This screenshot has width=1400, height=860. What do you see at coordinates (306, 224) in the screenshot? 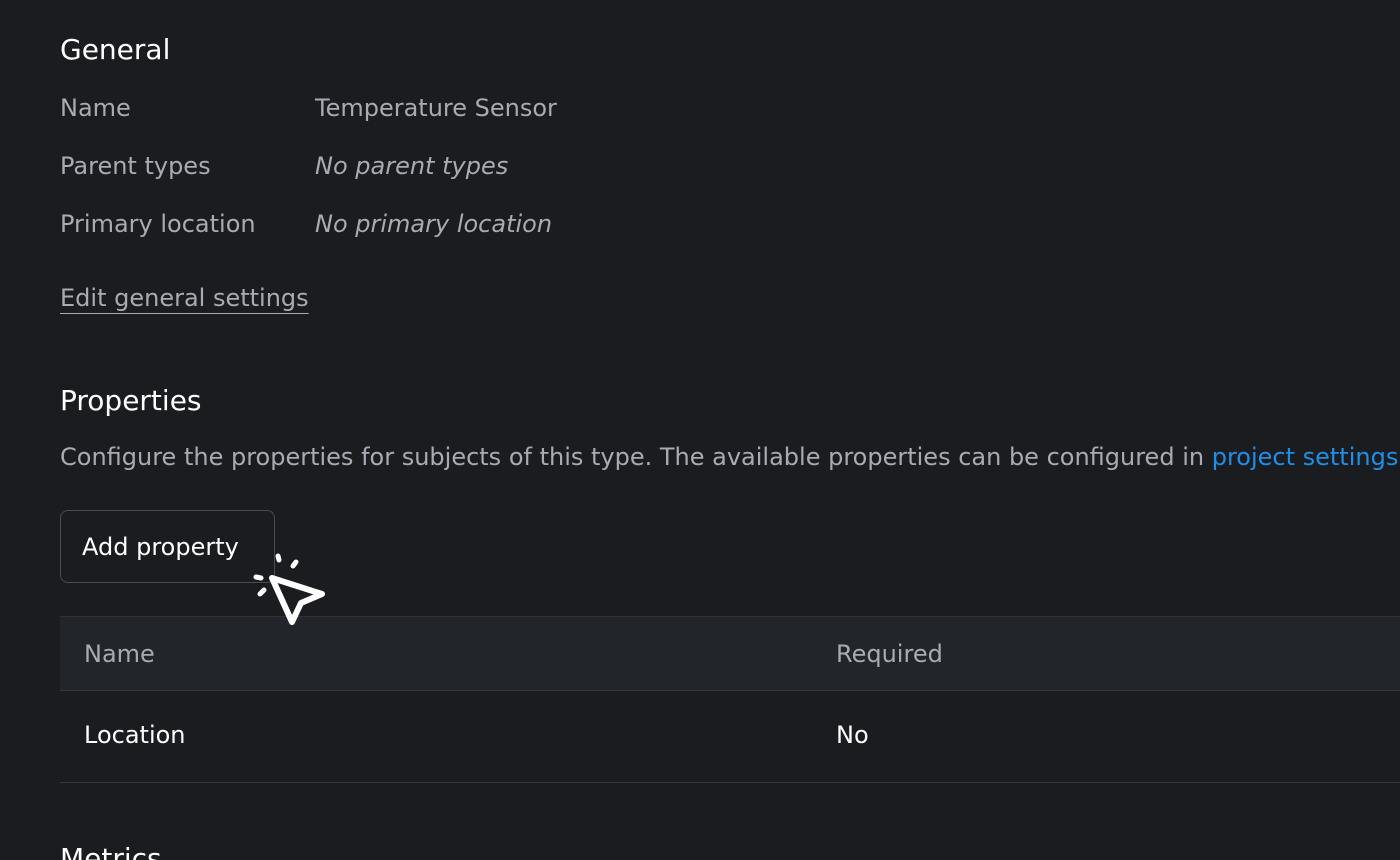
I see `general-field-primary-location: Primary location No primary location` at bounding box center [306, 224].